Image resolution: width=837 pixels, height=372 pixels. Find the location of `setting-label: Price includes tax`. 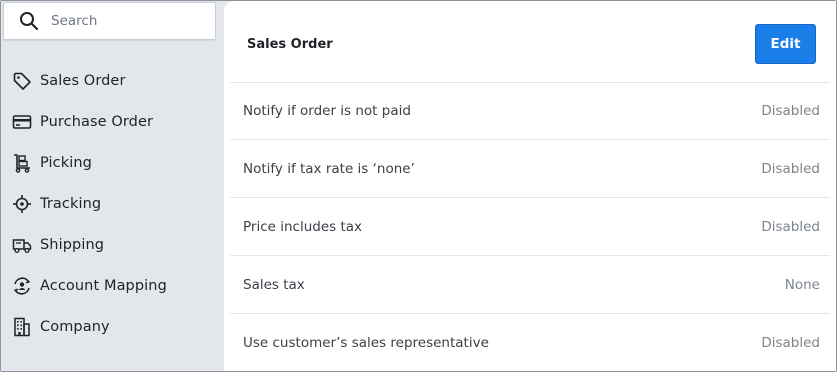

setting-label: Price includes tax is located at coordinates (303, 227).